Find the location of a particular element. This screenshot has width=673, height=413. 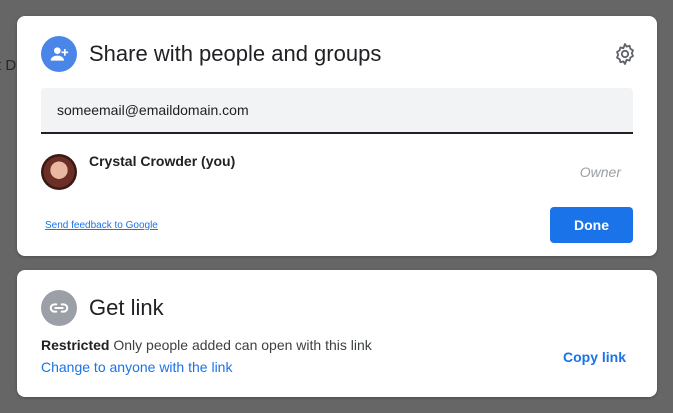

email-input is located at coordinates (337, 110).